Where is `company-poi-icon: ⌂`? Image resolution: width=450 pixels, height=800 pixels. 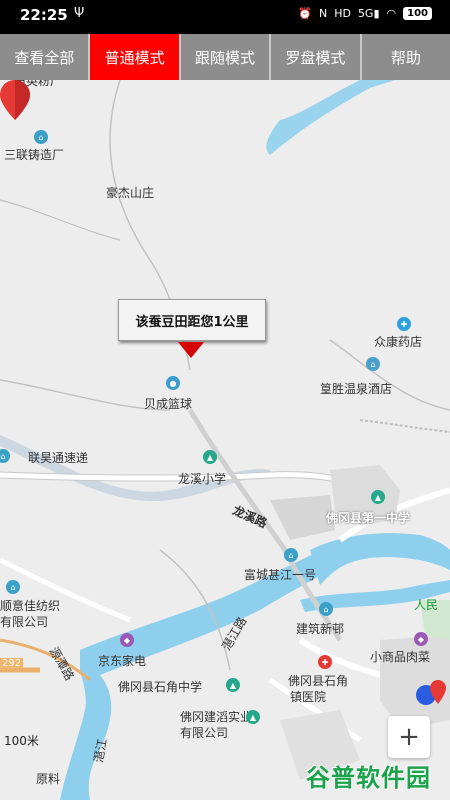
company-poi-icon: ⌂ is located at coordinates (13, 587).